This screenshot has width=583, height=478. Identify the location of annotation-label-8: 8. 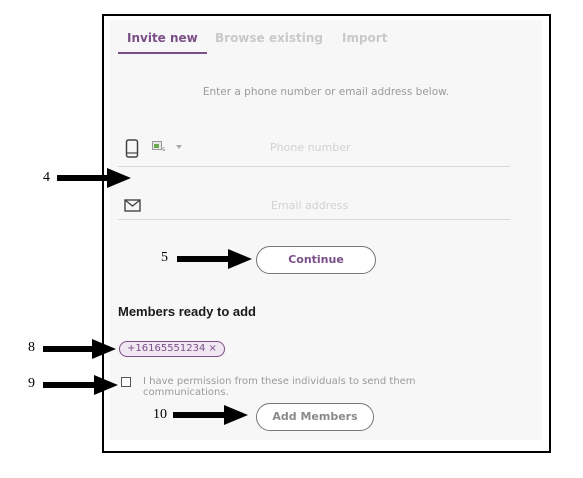
(31, 347).